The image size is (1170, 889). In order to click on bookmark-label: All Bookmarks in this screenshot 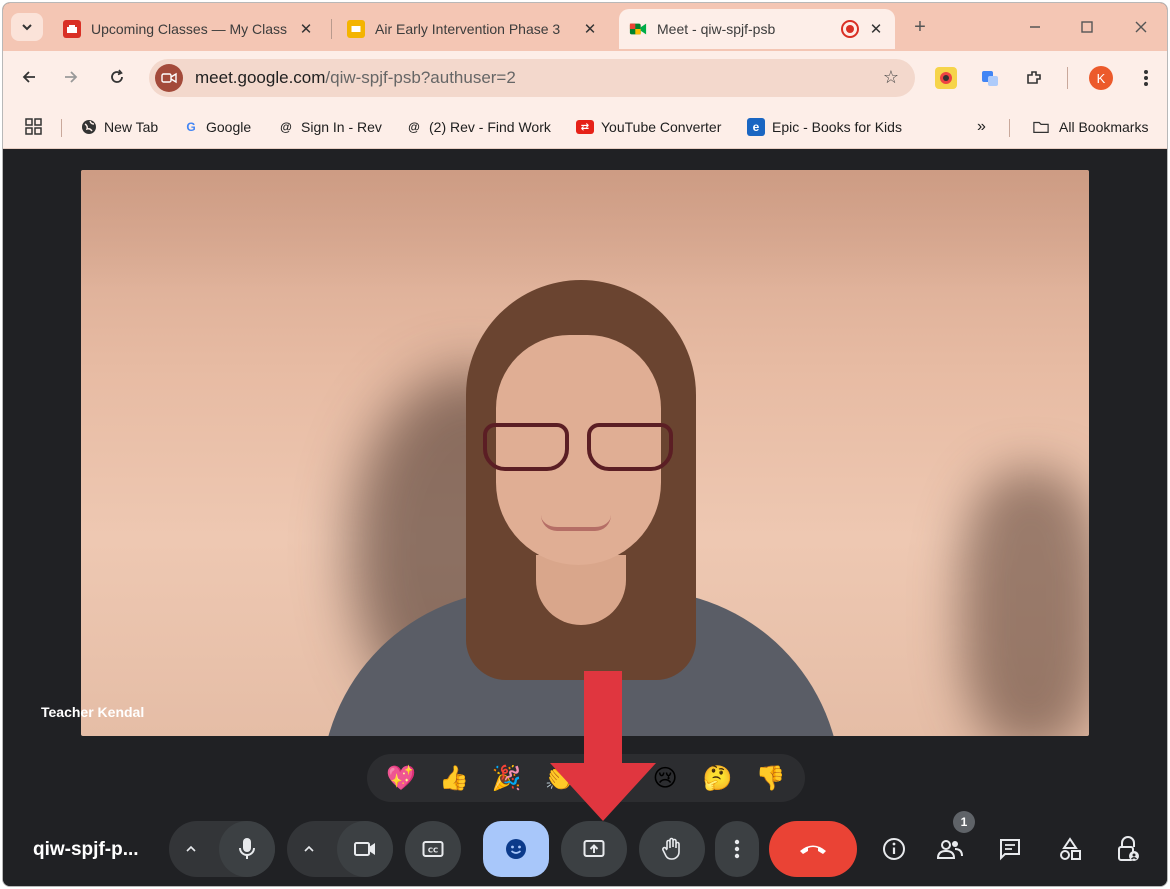, I will do `click(1104, 127)`.